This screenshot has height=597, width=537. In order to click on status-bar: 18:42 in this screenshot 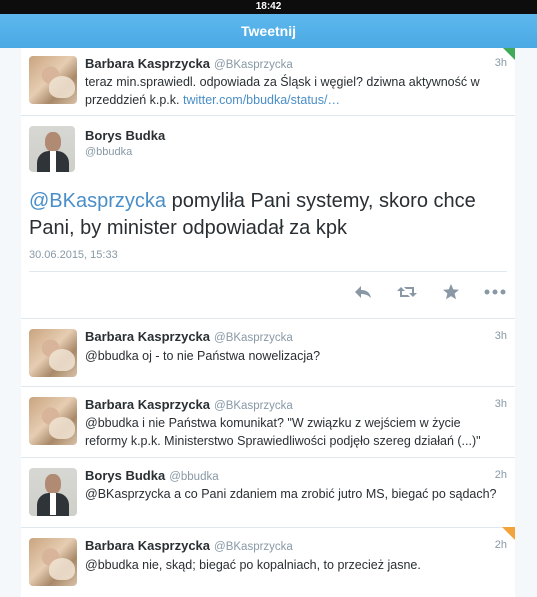, I will do `click(268, 7)`.